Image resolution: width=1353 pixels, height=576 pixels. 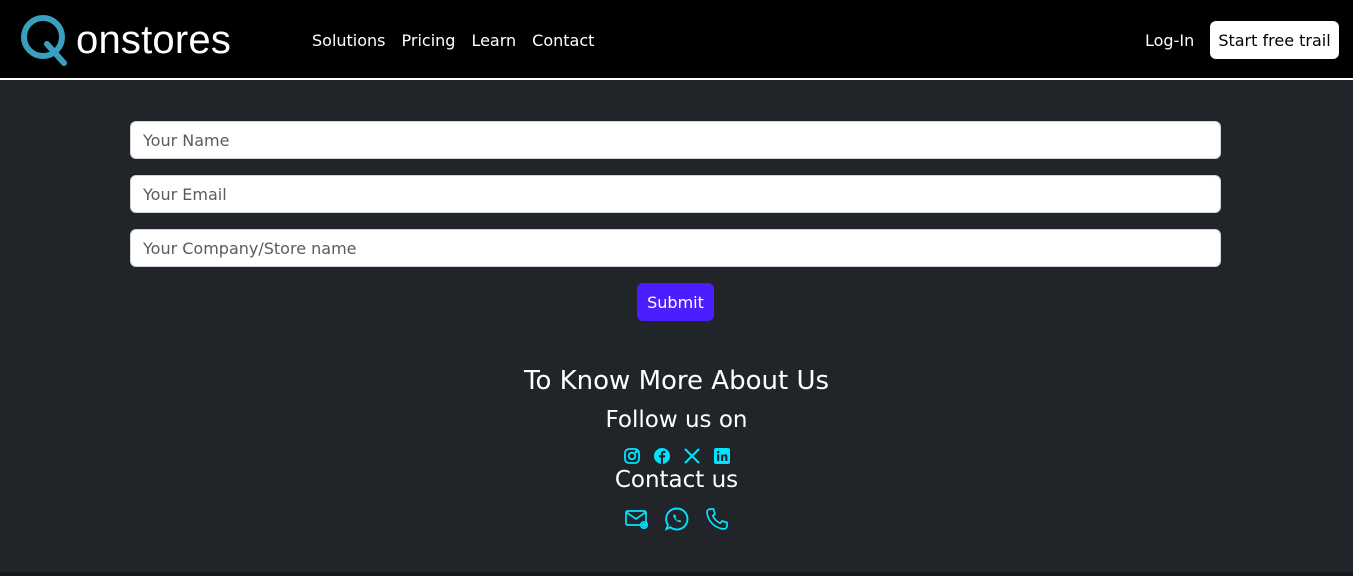 I want to click on main-nav: Solutions Pricing Learn Contact, so click(x=453, y=40).